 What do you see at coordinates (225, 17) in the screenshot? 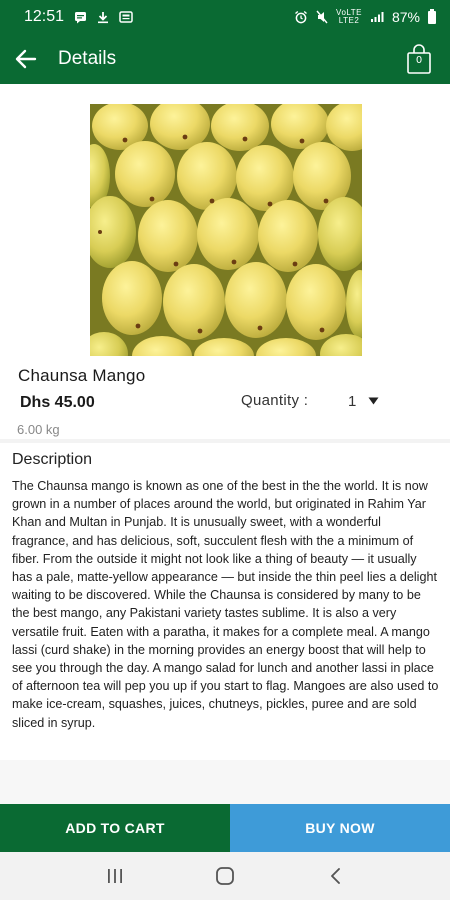
I see `status-bar: 12:51 VoLTE LTE2 87%` at bounding box center [225, 17].